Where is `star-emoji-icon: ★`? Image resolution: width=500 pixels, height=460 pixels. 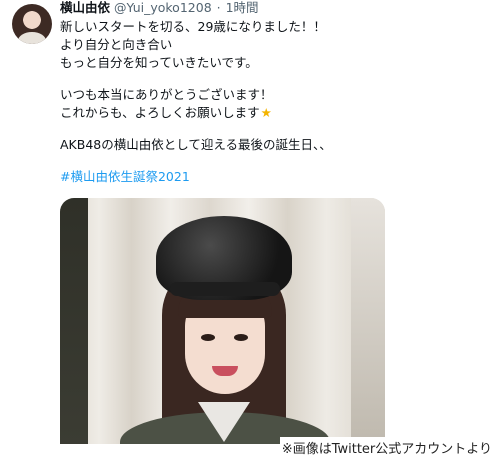 star-emoji-icon: ★ is located at coordinates (266, 112).